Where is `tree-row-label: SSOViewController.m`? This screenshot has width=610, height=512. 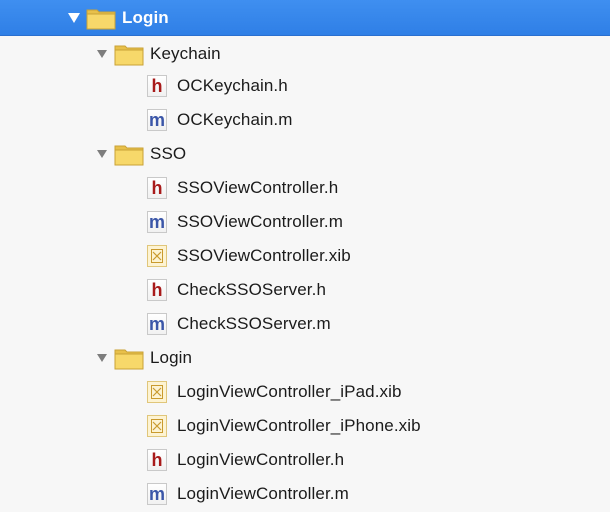
tree-row-label: SSOViewController.m is located at coordinates (260, 221).